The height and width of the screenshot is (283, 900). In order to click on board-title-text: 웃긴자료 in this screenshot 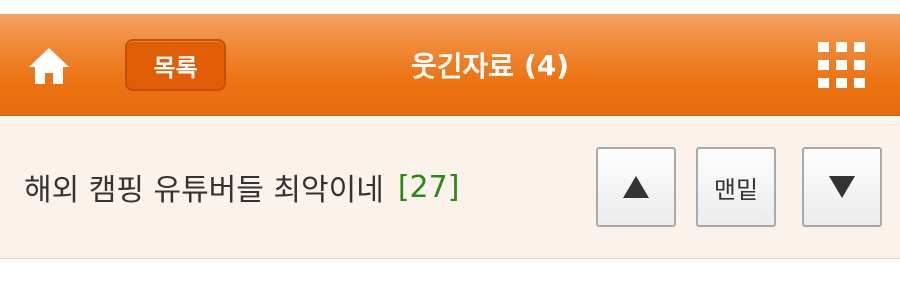, I will do `click(462, 66)`.